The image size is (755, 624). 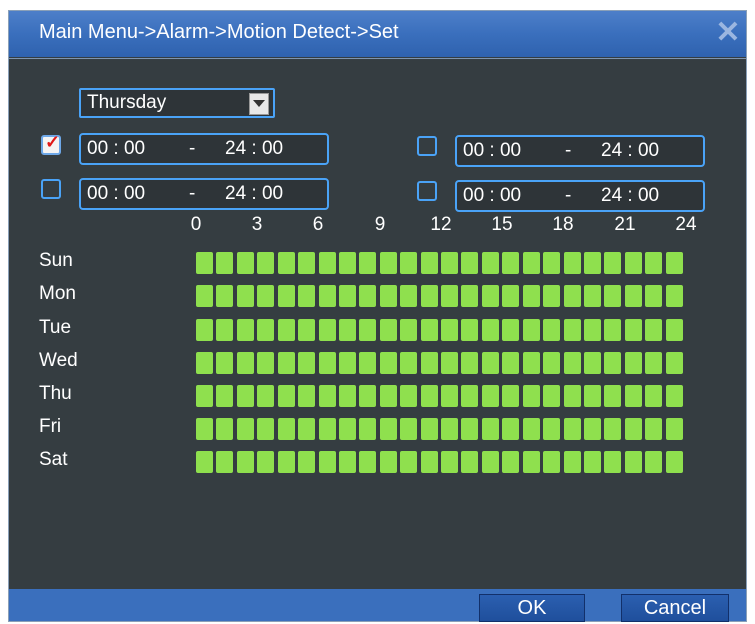 I want to click on period-2-end: 24 : 00, so click(x=254, y=194).